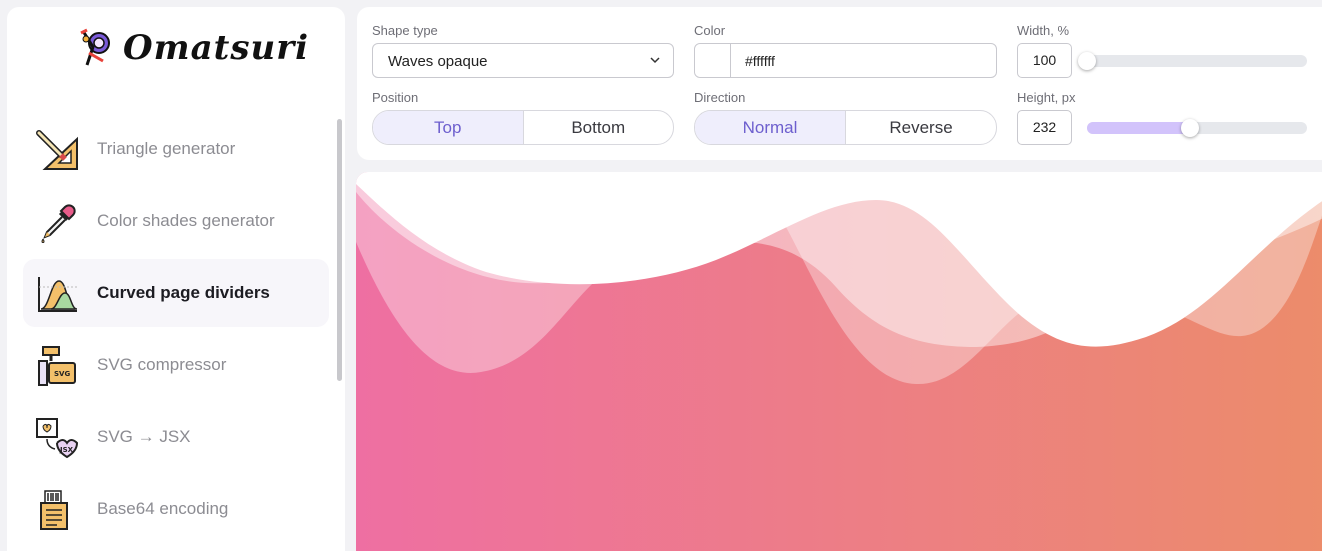 The width and height of the screenshot is (1322, 551). I want to click on sidebar-item-svg-to-jsx: JSX SVG → JSX, so click(176, 437).